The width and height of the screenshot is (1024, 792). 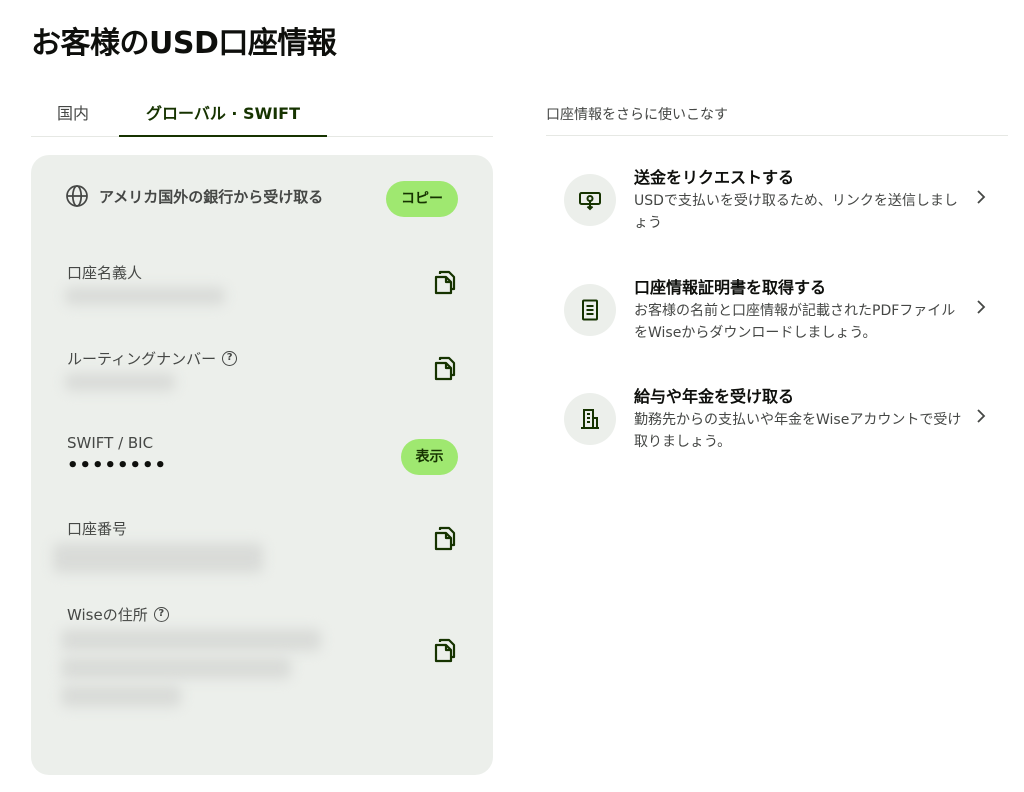 I want to click on tab-global-swift: グローバル · SWIFT, so click(x=223, y=116).